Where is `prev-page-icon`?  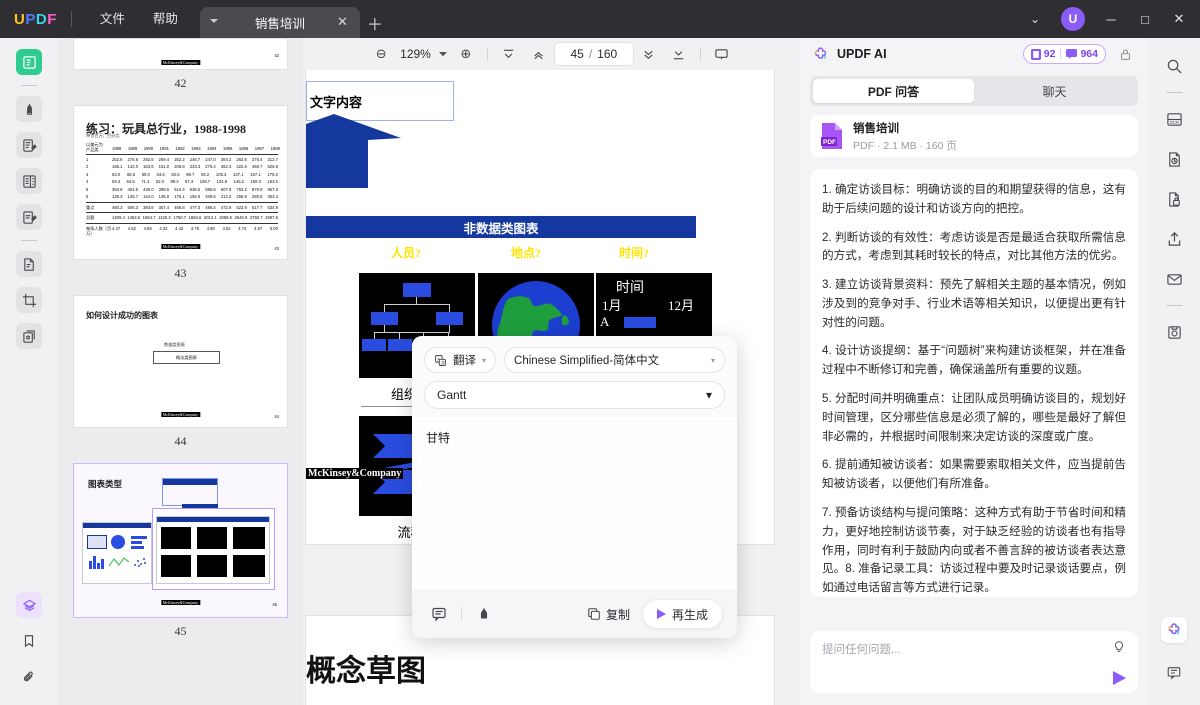 prev-page-icon is located at coordinates (539, 54).